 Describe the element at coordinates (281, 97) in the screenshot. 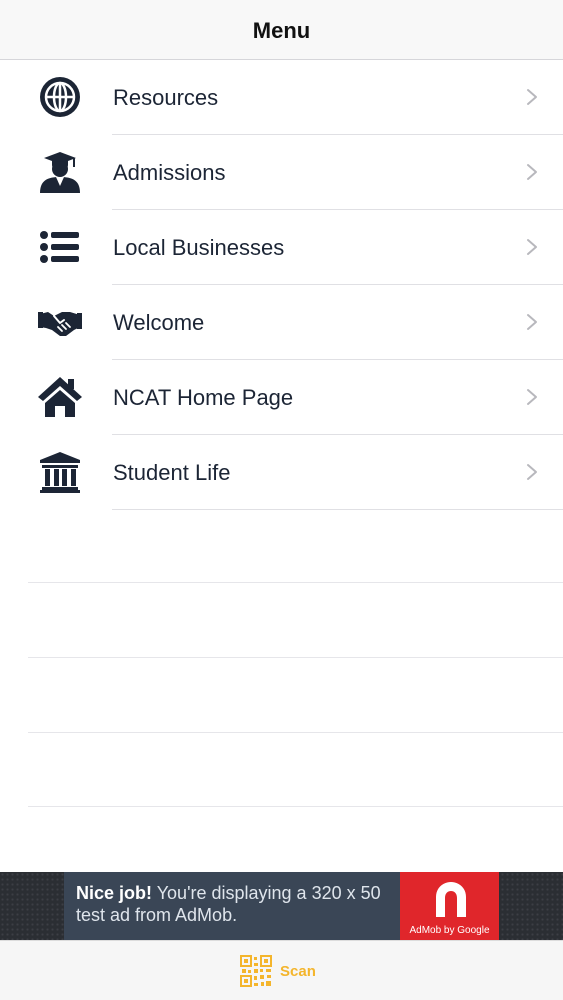

I see `menu-item-resources: Resources` at that location.